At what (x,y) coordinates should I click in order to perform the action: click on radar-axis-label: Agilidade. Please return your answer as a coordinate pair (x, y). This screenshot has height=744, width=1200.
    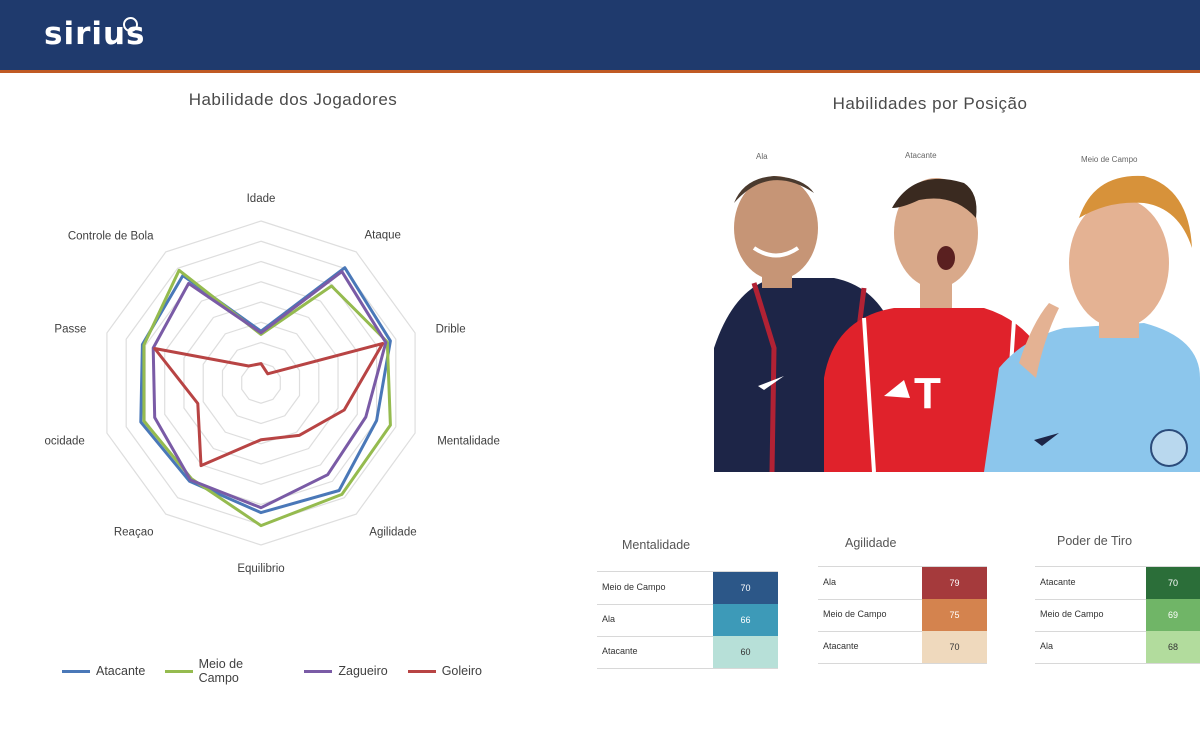
    Looking at the image, I should click on (392, 532).